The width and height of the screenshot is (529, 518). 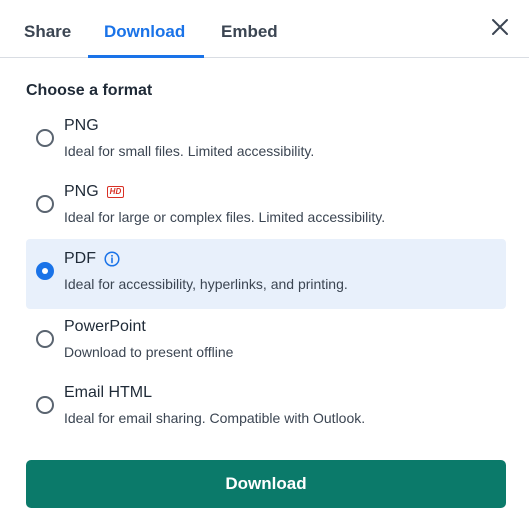 I want to click on option-title: PowerPoint, so click(x=105, y=327).